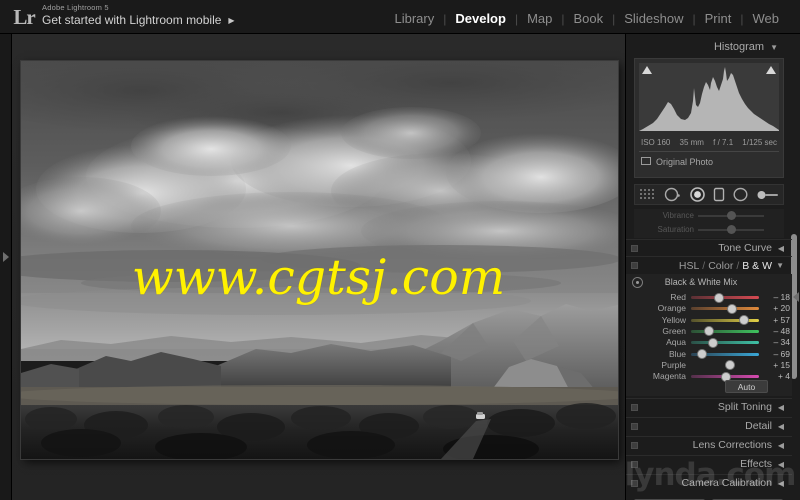 The height and width of the screenshot is (500, 800). I want to click on hsl-color-bw-panel-header: HSL / Color / B & W ▼, so click(709, 265).